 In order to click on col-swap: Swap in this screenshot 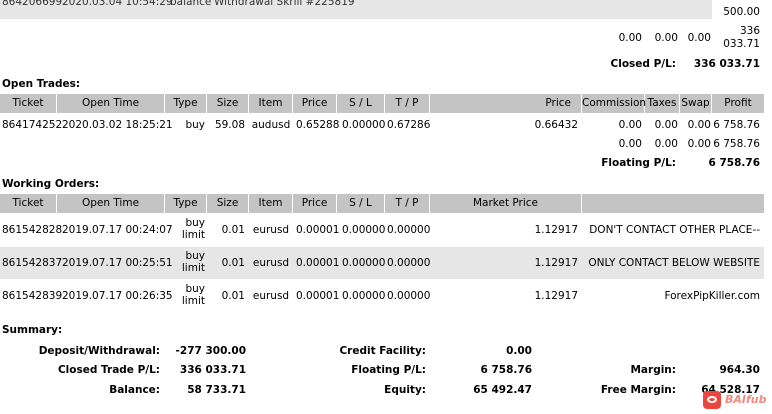, I will do `click(696, 103)`.